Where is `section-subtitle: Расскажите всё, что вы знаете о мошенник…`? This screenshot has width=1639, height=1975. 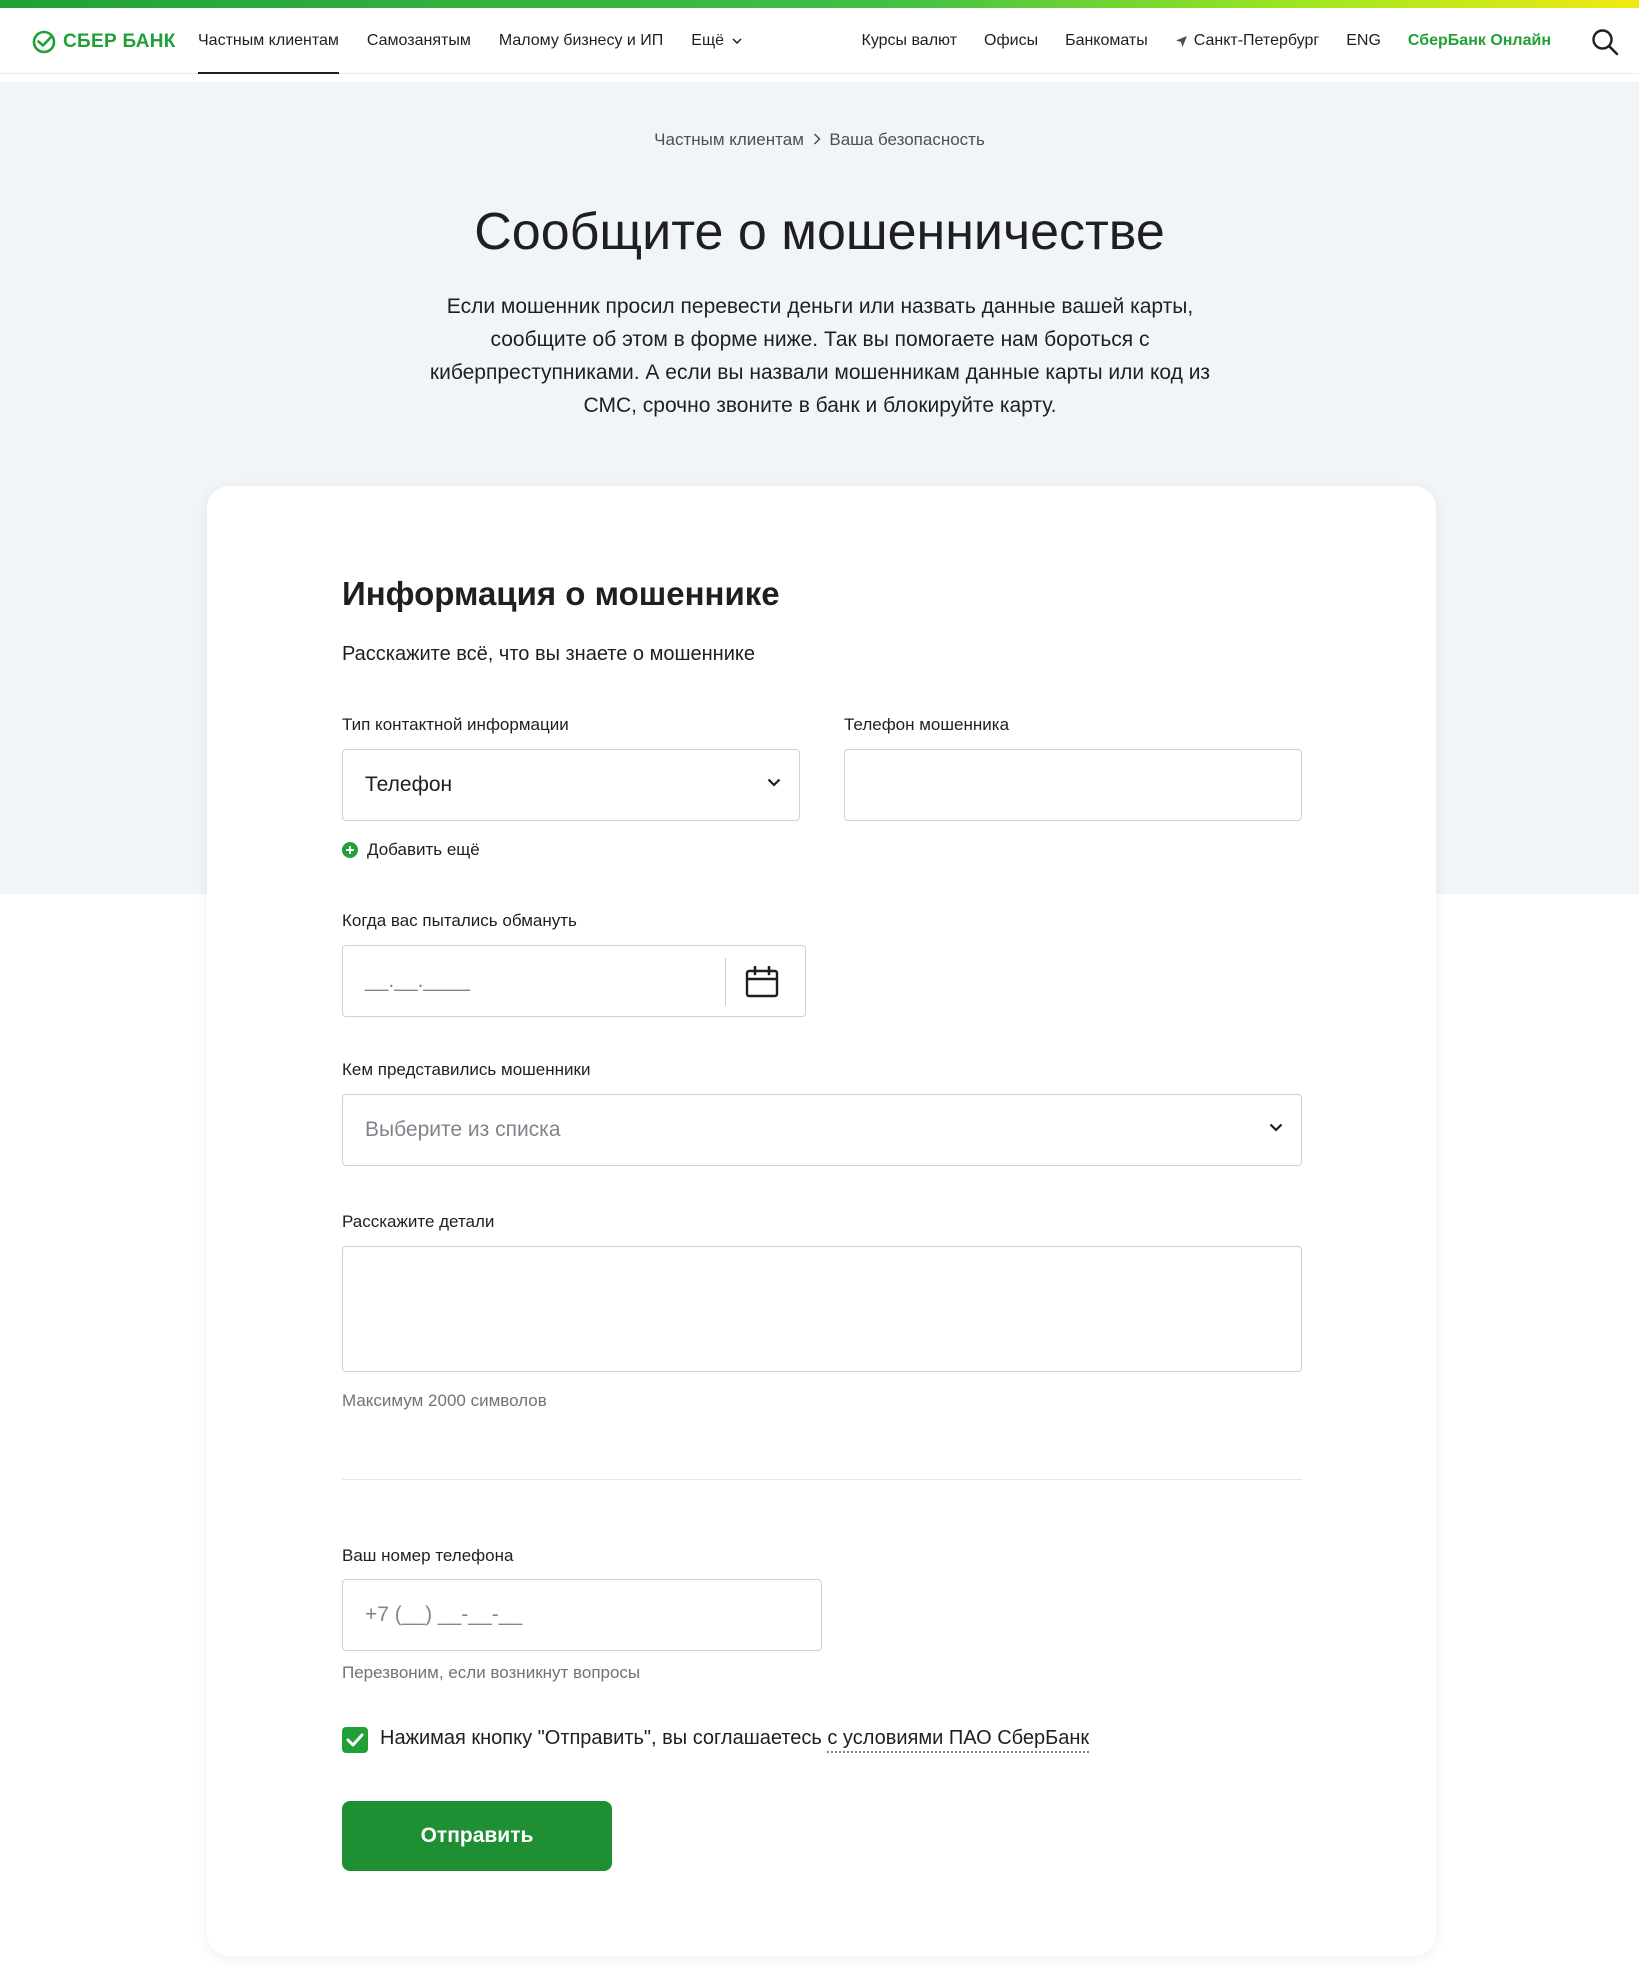 section-subtitle: Расскажите всё, что вы знаете о мошенник… is located at coordinates (548, 654).